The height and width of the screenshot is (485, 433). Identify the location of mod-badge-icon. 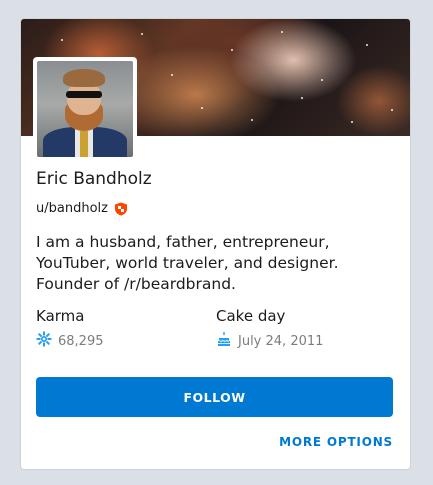
(121, 209).